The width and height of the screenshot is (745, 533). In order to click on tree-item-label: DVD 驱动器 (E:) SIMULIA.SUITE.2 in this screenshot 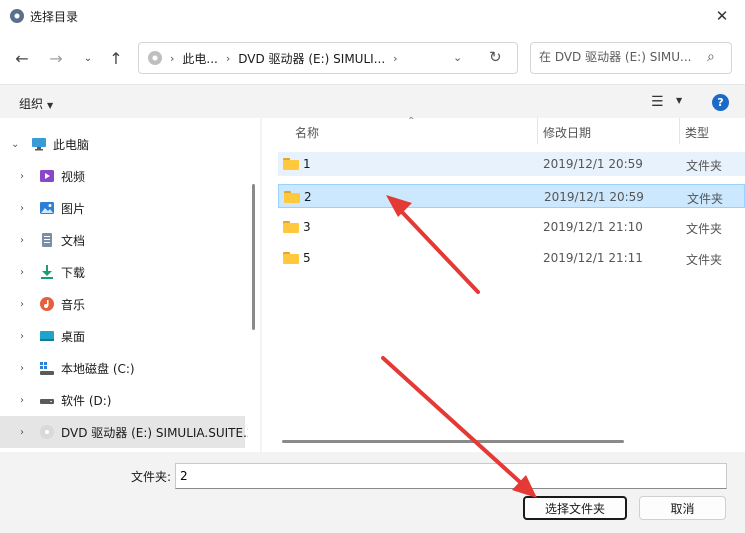, I will do `click(158, 432)`.